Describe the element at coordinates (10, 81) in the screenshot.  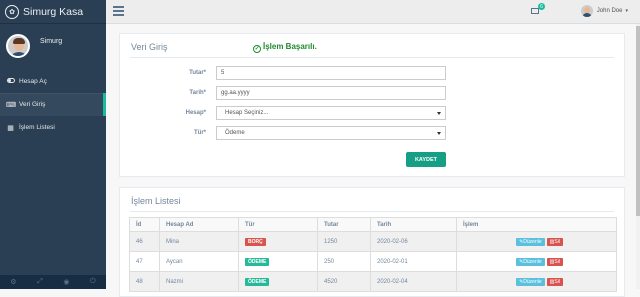
I see `toggle-icon` at that location.